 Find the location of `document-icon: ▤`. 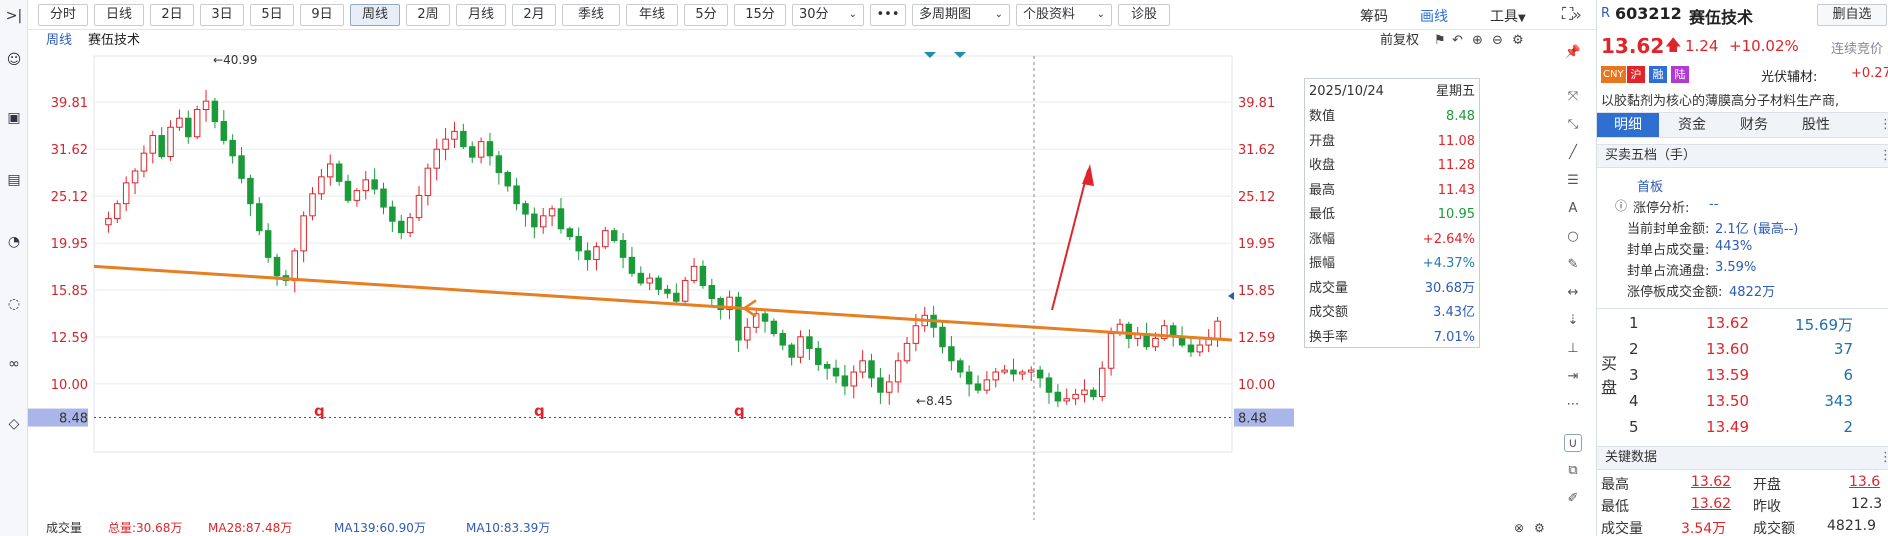

document-icon: ▤ is located at coordinates (14, 180).